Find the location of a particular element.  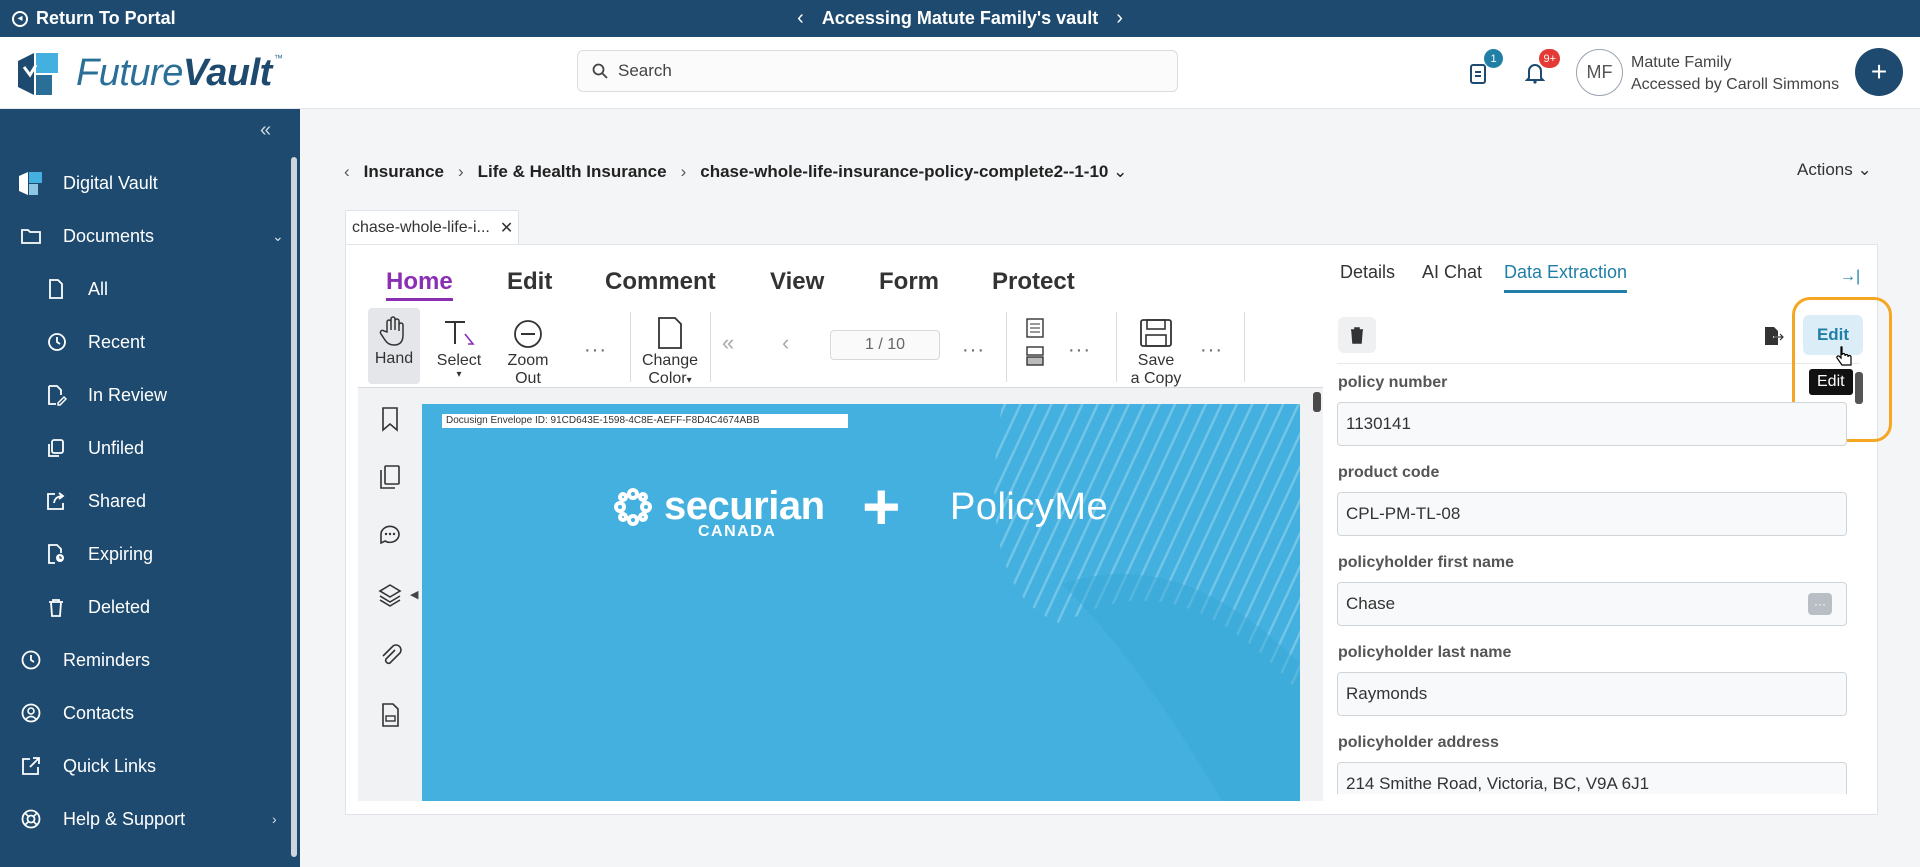

layers-icon is located at coordinates (390, 595).